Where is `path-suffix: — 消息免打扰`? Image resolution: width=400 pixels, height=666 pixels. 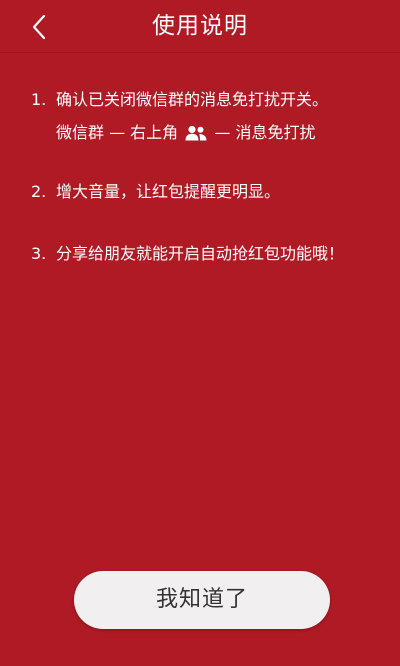 path-suffix: — 消息免打扰 is located at coordinates (265, 132).